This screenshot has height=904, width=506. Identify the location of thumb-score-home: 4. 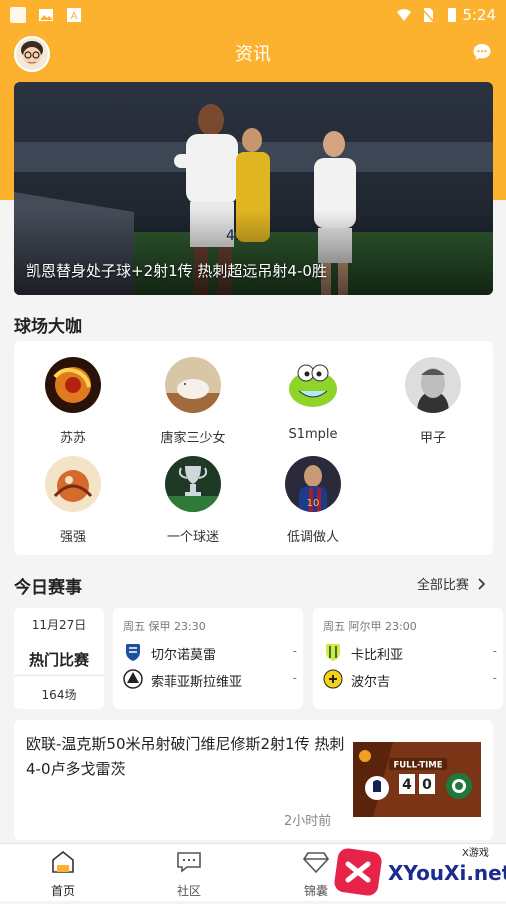
(407, 785).